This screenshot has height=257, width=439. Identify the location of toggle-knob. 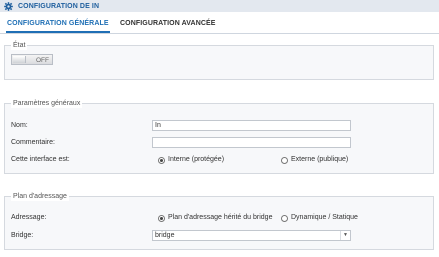
(19, 59).